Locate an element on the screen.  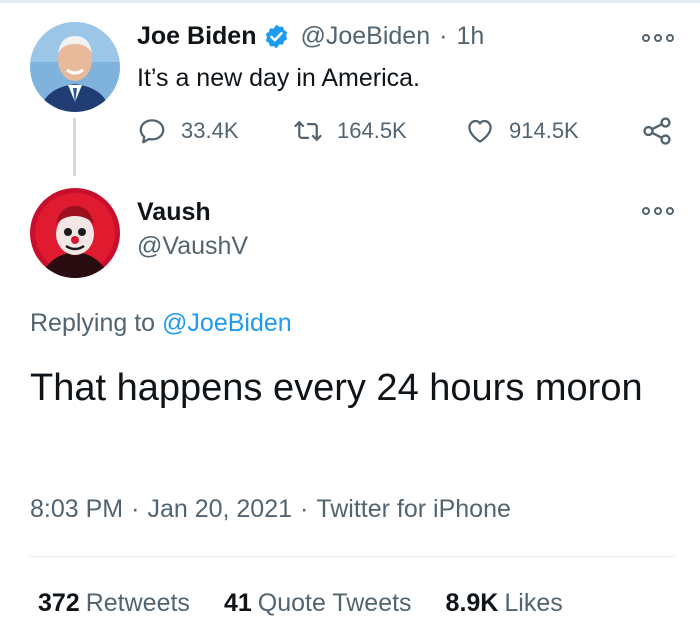
replying-prefix: Replying to is located at coordinates (93, 323).